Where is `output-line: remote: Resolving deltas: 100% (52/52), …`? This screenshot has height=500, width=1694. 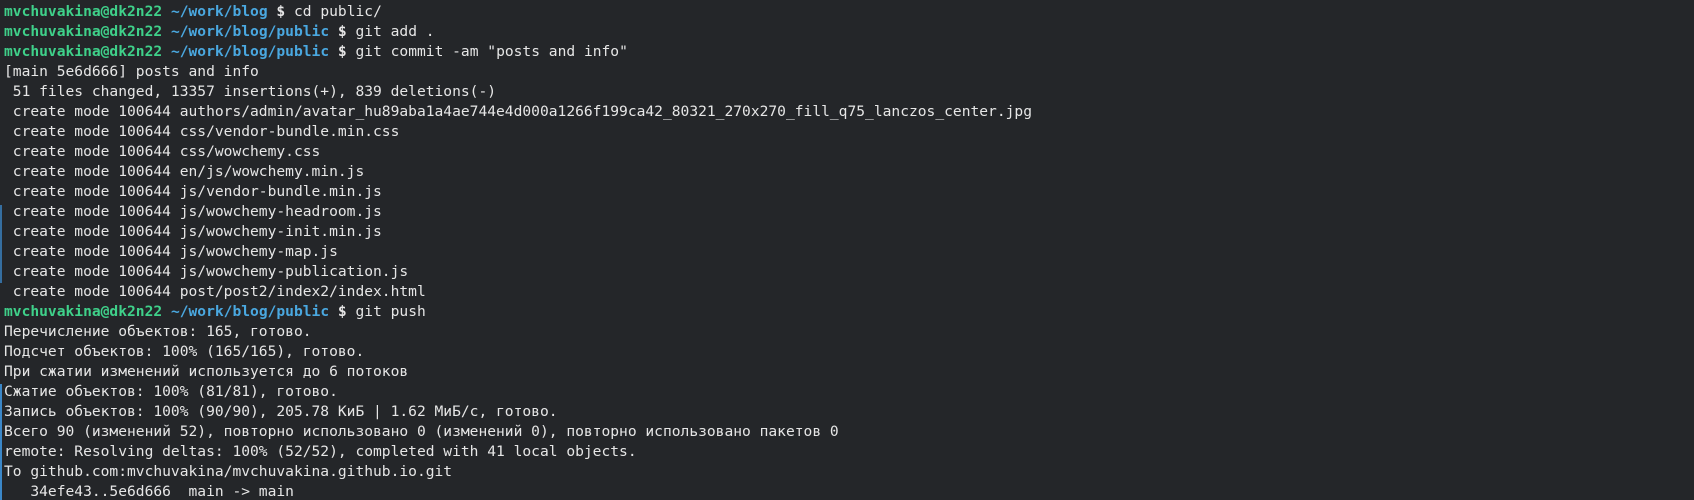 output-line: remote: Resolving deltas: 100% (52/52), … is located at coordinates (320, 451).